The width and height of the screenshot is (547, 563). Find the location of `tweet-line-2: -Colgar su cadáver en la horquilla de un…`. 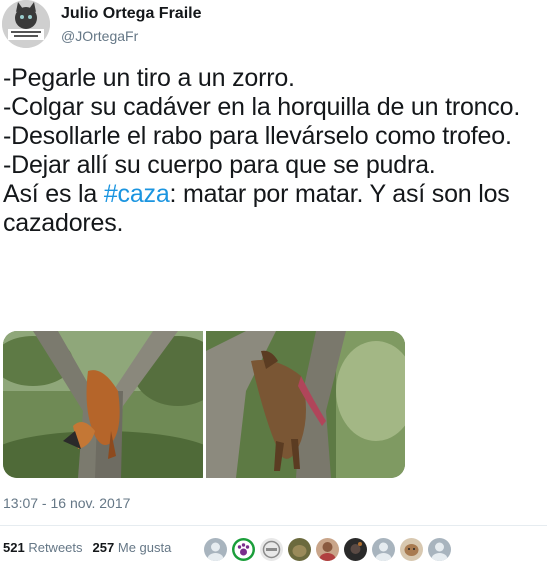

tweet-line-2: -Colgar su cadáver en la horquilla de un… is located at coordinates (262, 107).